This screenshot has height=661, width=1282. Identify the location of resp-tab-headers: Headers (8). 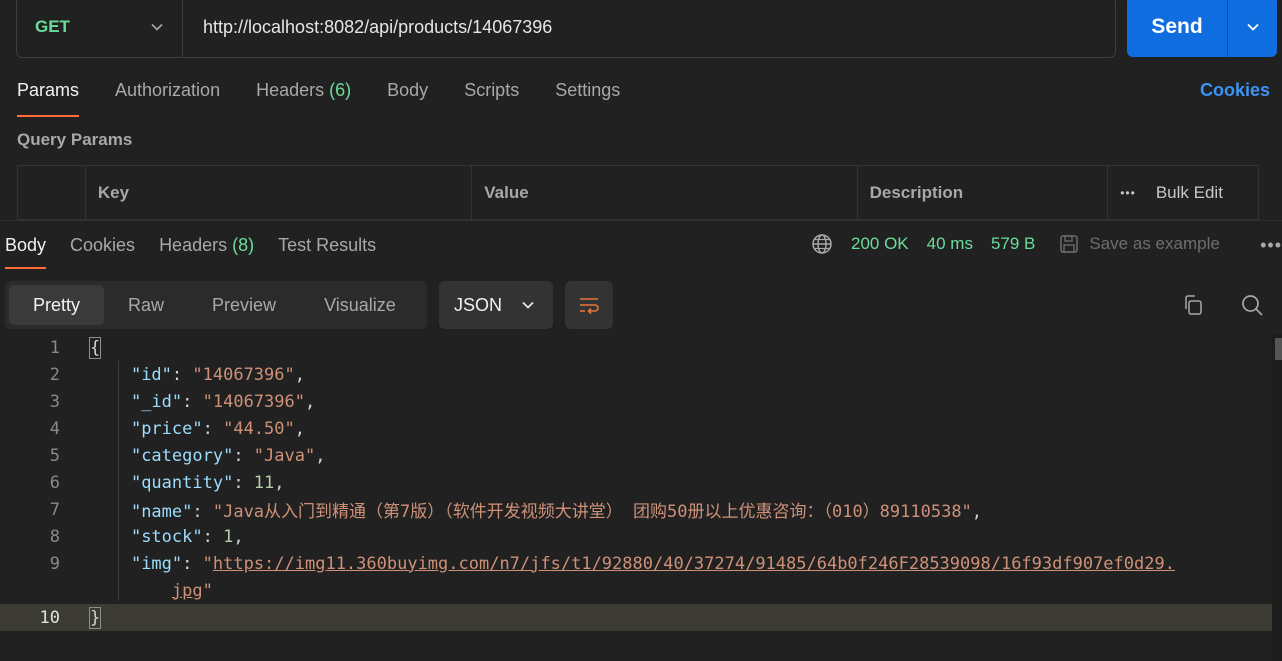
(206, 245).